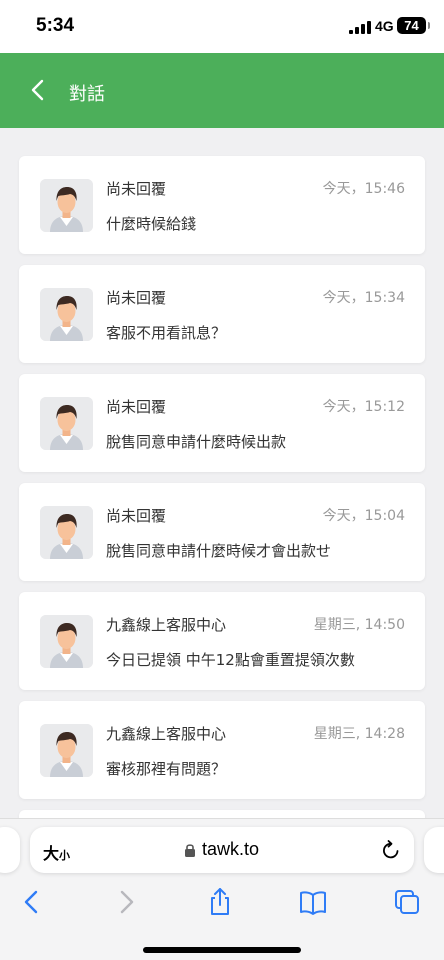  What do you see at coordinates (51, 854) in the screenshot?
I see `text-size-big-label: 大` at bounding box center [51, 854].